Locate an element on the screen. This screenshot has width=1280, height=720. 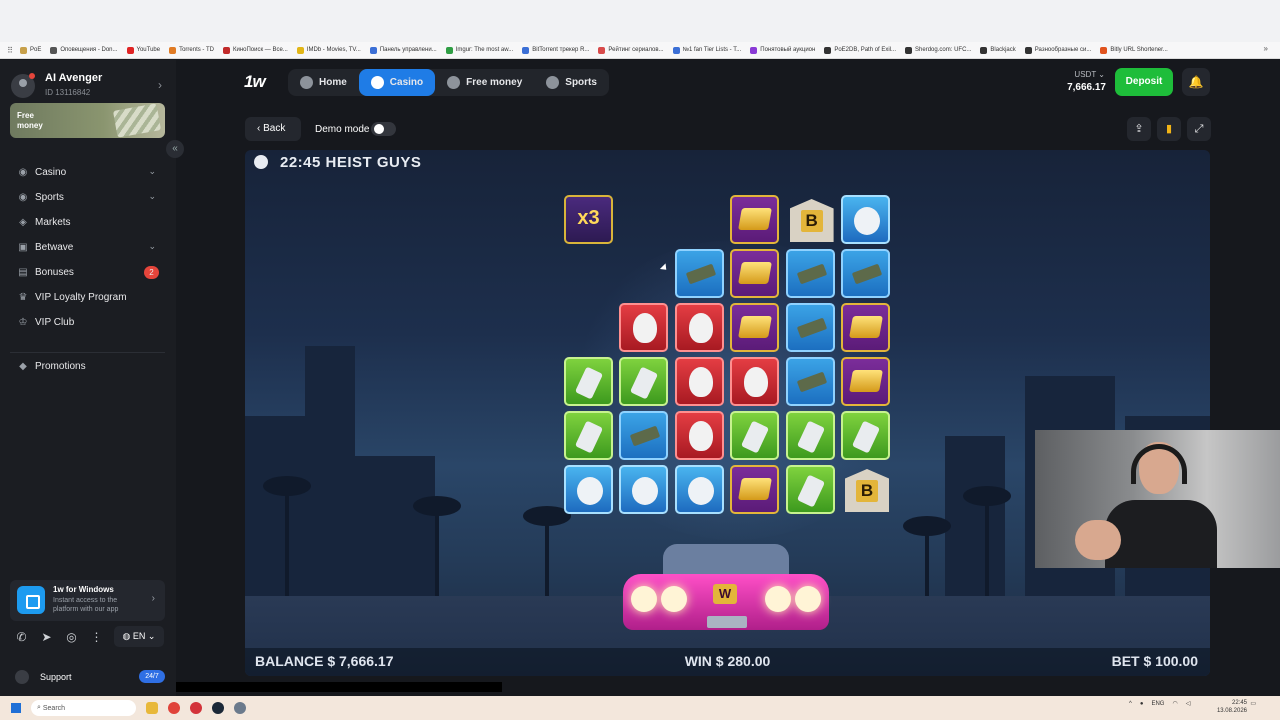
windows-start-icon is located at coordinates (16, 708).